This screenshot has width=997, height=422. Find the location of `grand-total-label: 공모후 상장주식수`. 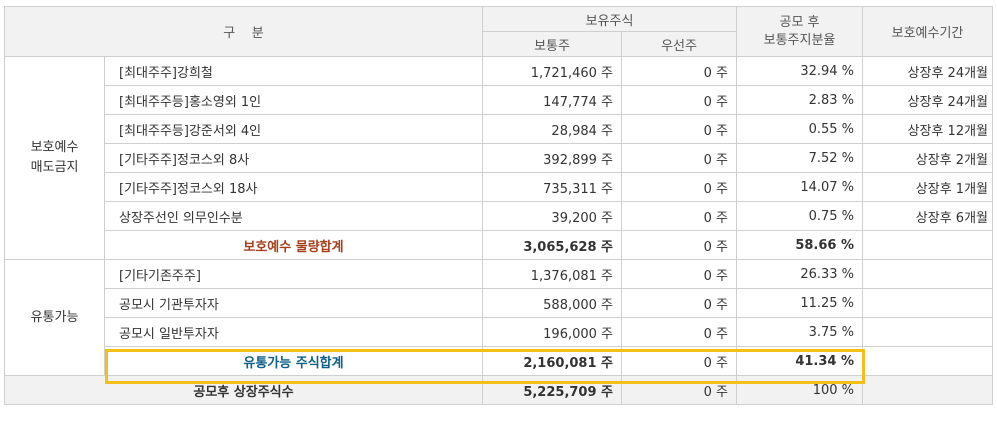

grand-total-label: 공모후 상장주식수 is located at coordinates (243, 390).